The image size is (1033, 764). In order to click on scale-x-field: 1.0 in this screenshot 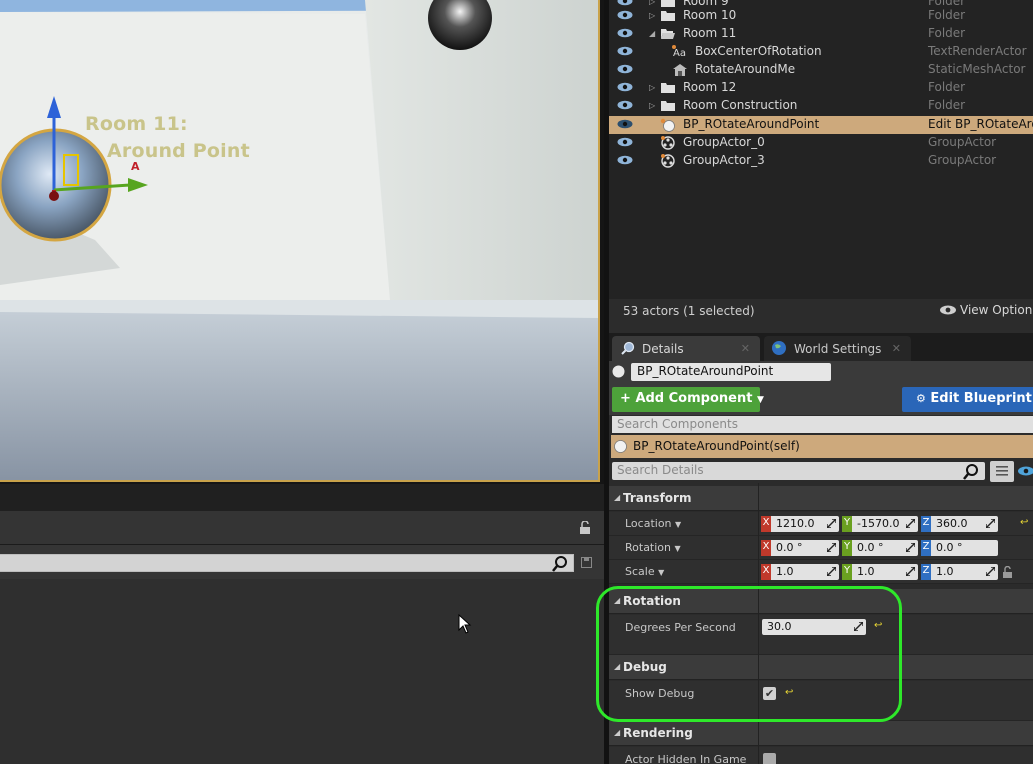, I will do `click(805, 572)`.